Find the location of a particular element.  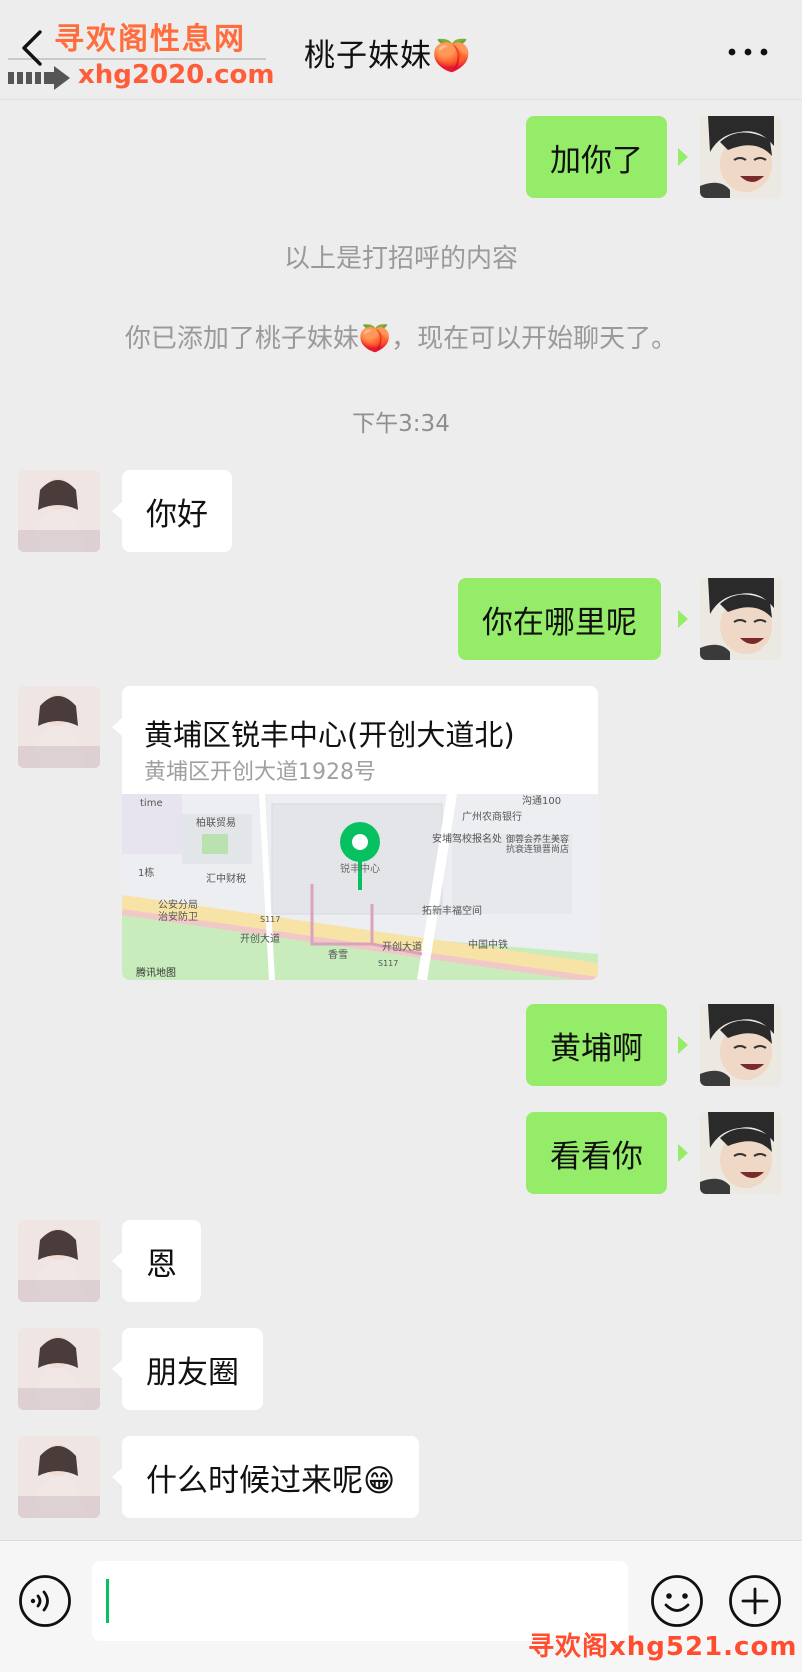

emoji-icon is located at coordinates (677, 1601).